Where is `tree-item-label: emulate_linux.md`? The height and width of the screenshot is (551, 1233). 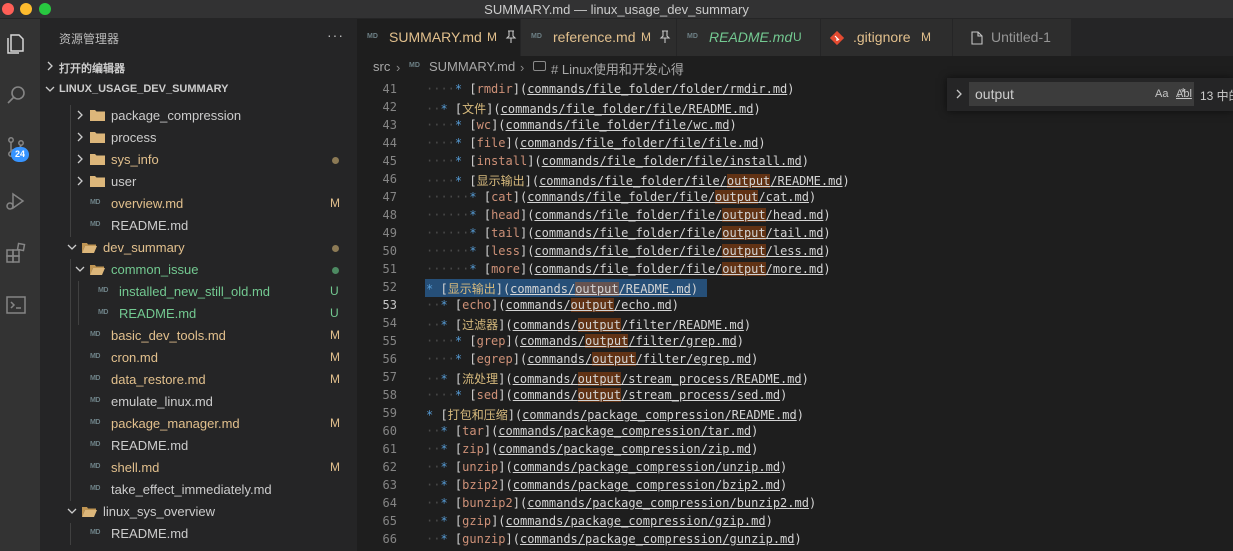
tree-item-label: emulate_linux.md is located at coordinates (162, 401).